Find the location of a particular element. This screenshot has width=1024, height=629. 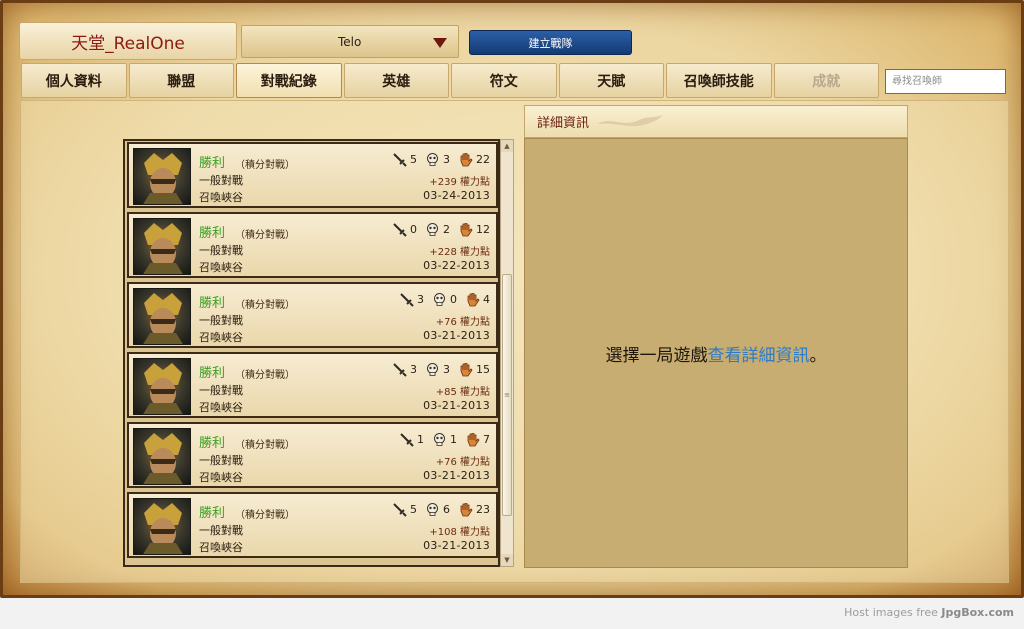

assists-count: 22 is located at coordinates (483, 159).